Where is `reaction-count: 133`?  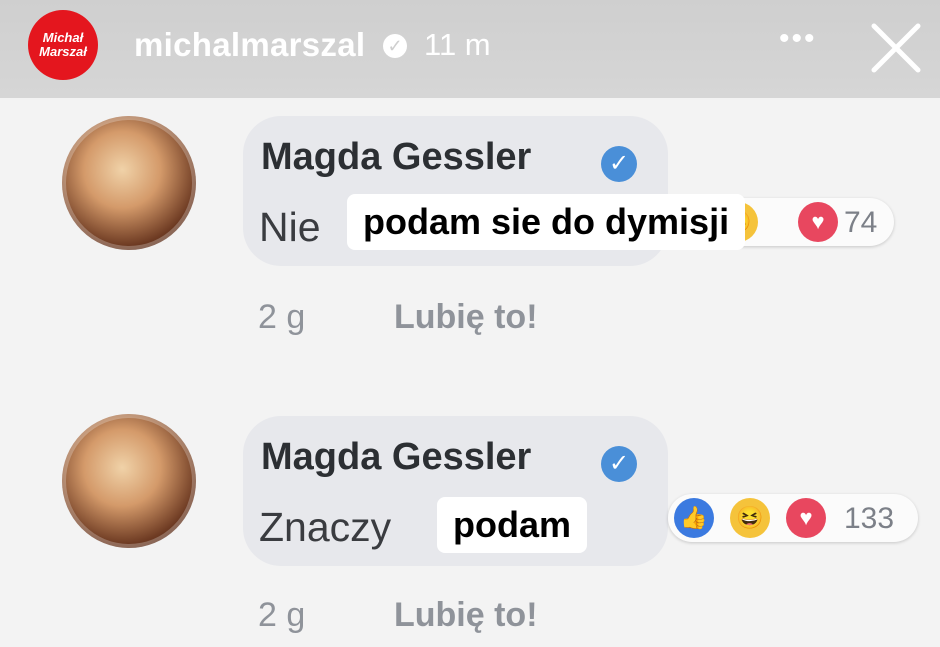 reaction-count: 133 is located at coordinates (869, 518).